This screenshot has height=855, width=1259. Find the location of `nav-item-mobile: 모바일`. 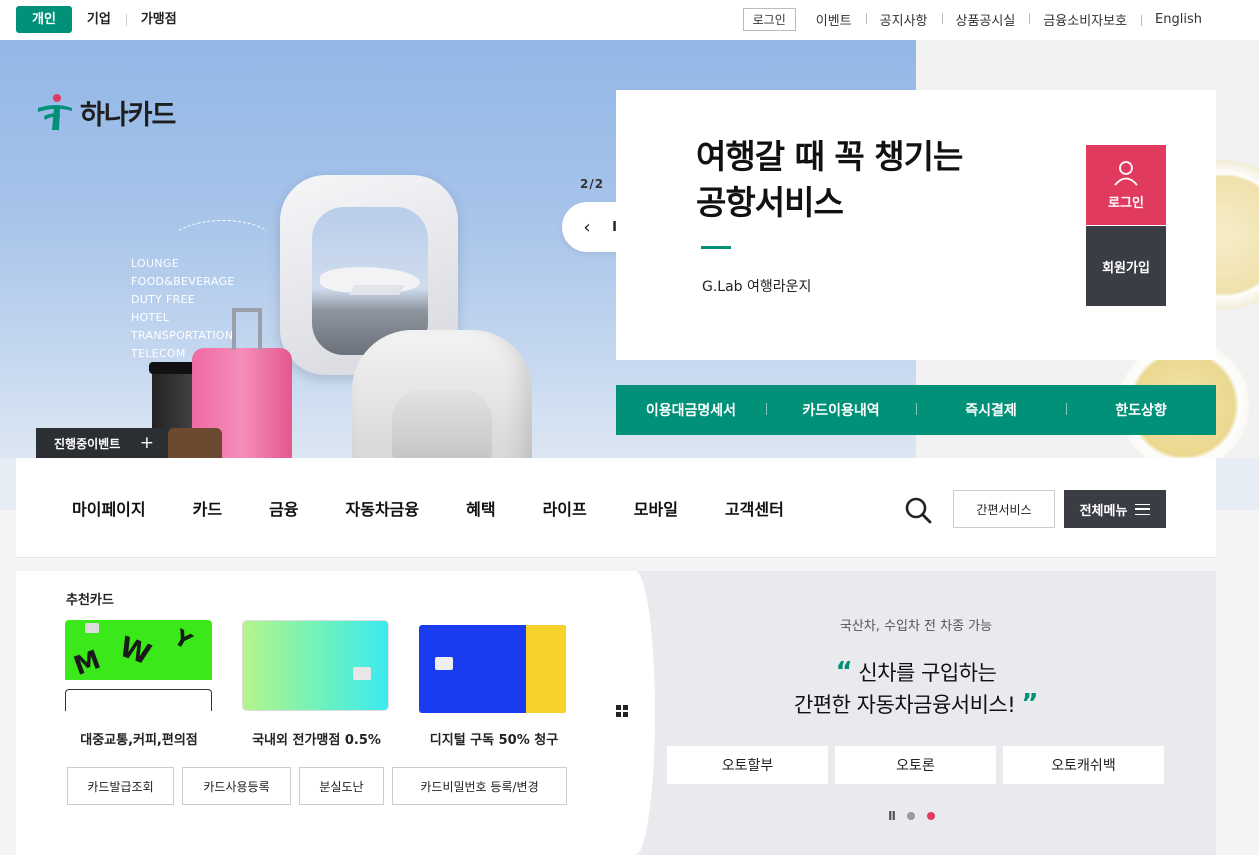

nav-item-mobile: 모바일 is located at coordinates (656, 508).